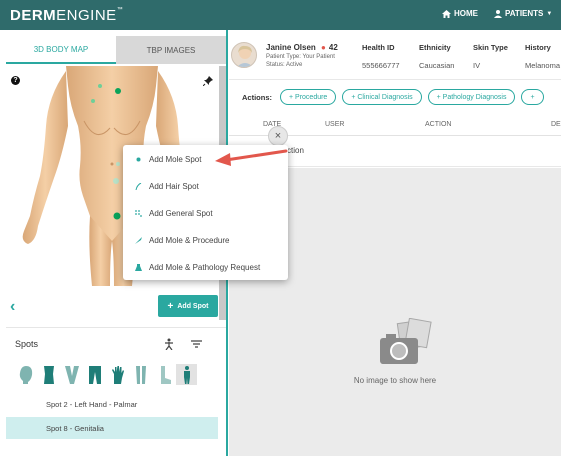 Image resolution: width=561 pixels, height=456 pixels. What do you see at coordinates (308, 97) in the screenshot?
I see `add-procedure-button: + Procedure` at bounding box center [308, 97].